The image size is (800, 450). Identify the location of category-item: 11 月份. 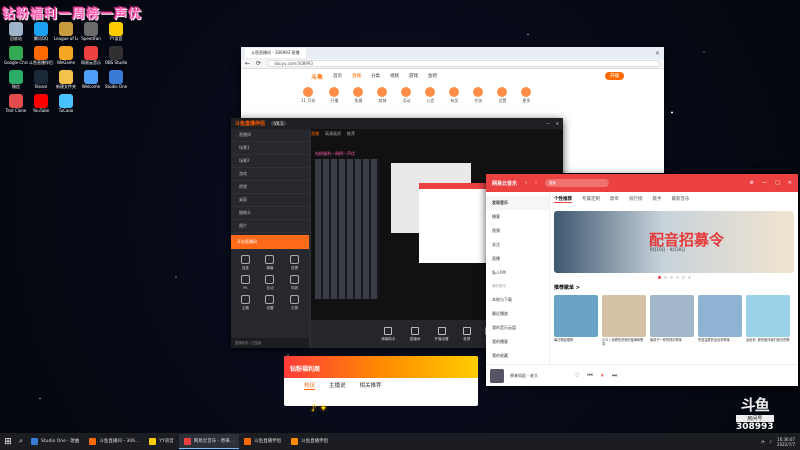
(308, 95).